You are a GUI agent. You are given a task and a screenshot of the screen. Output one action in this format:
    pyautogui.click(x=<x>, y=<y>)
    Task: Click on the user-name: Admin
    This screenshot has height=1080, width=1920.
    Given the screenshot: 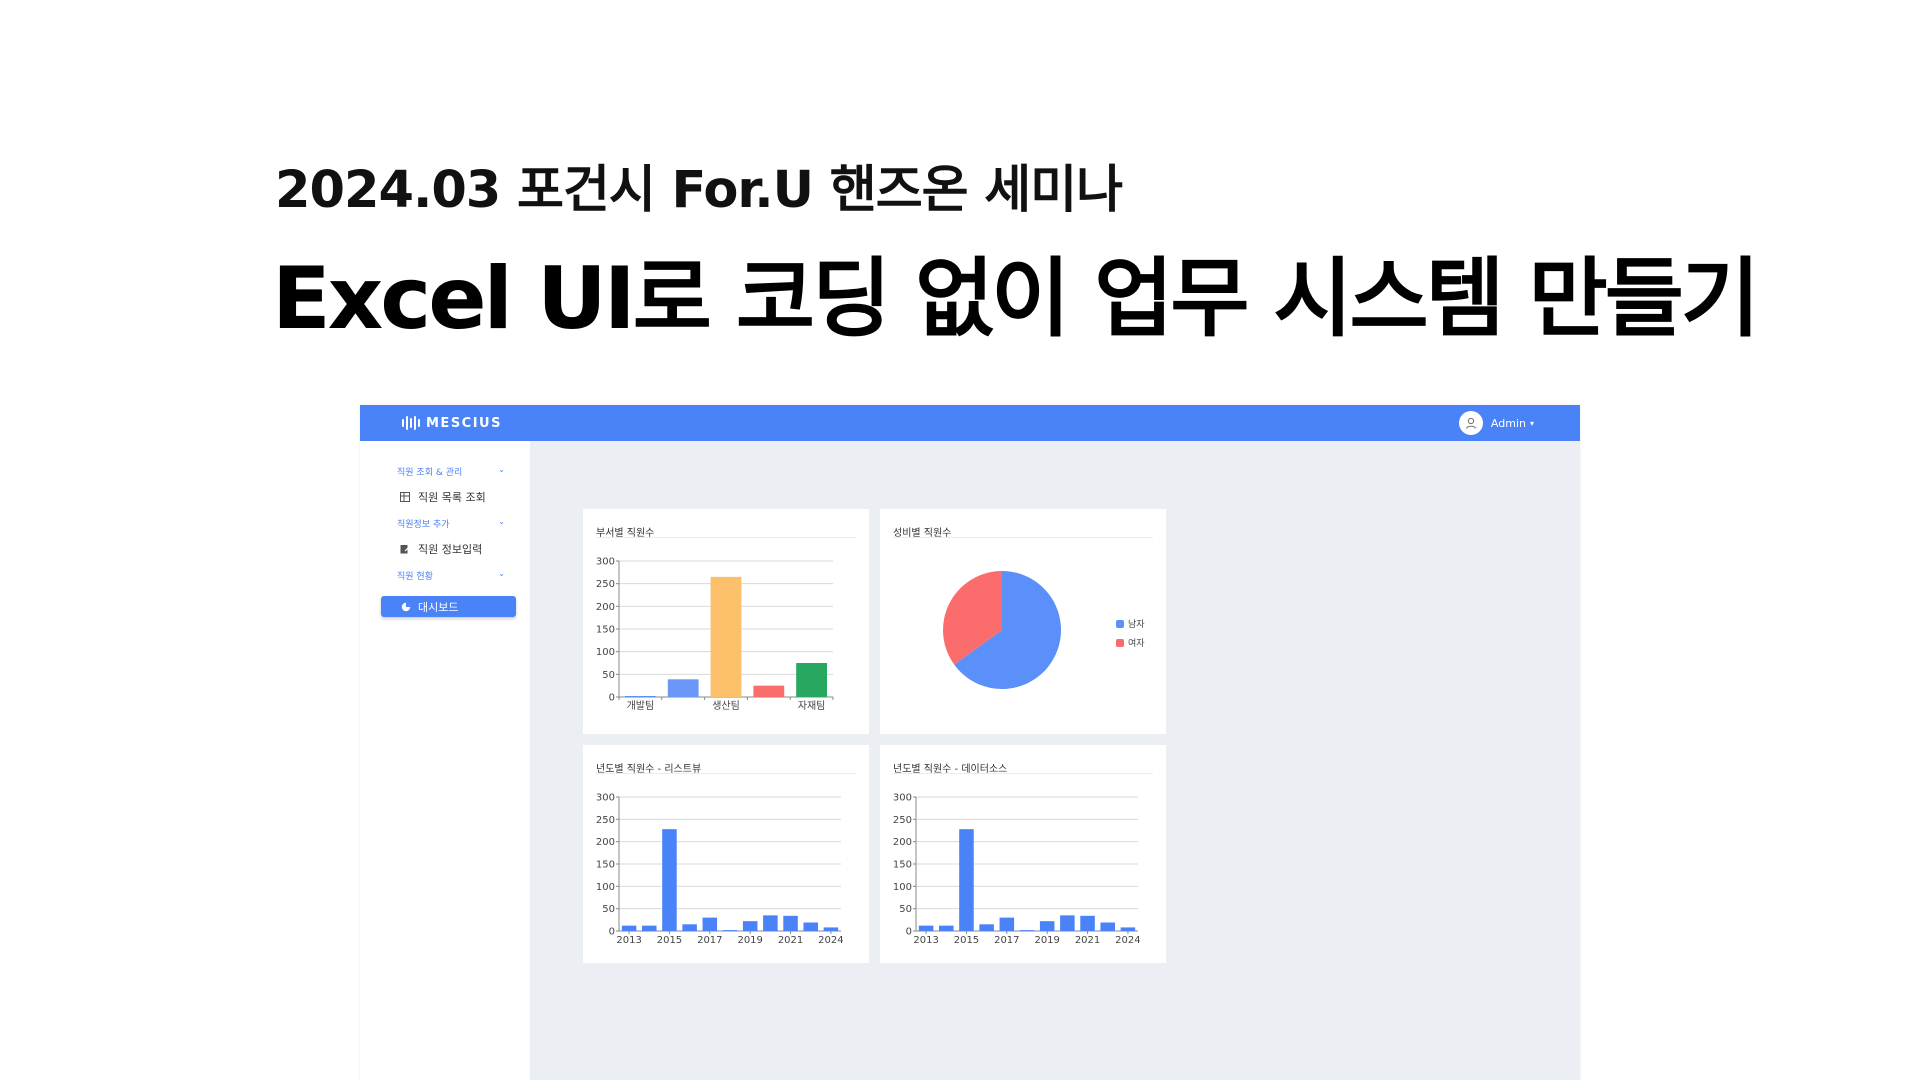 What is the action you would take?
    pyautogui.click(x=1508, y=423)
    